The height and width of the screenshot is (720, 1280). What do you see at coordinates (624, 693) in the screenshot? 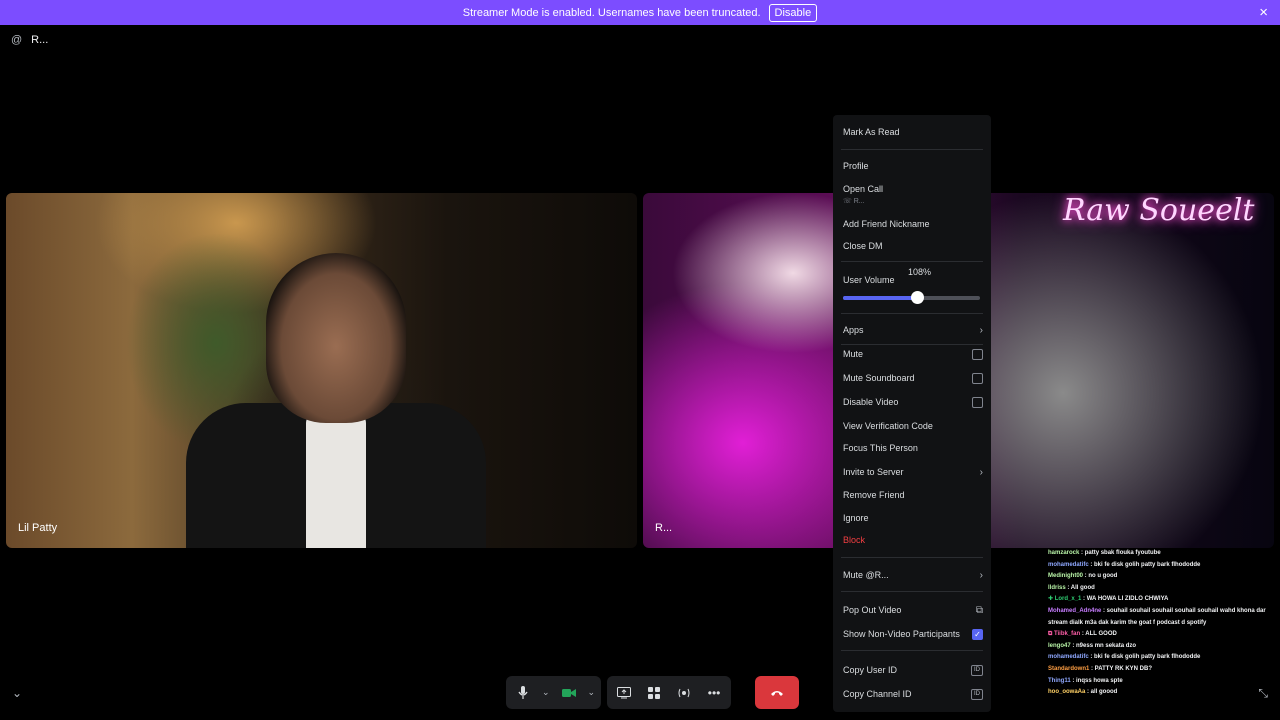
I see `screen-share-icon` at bounding box center [624, 693].